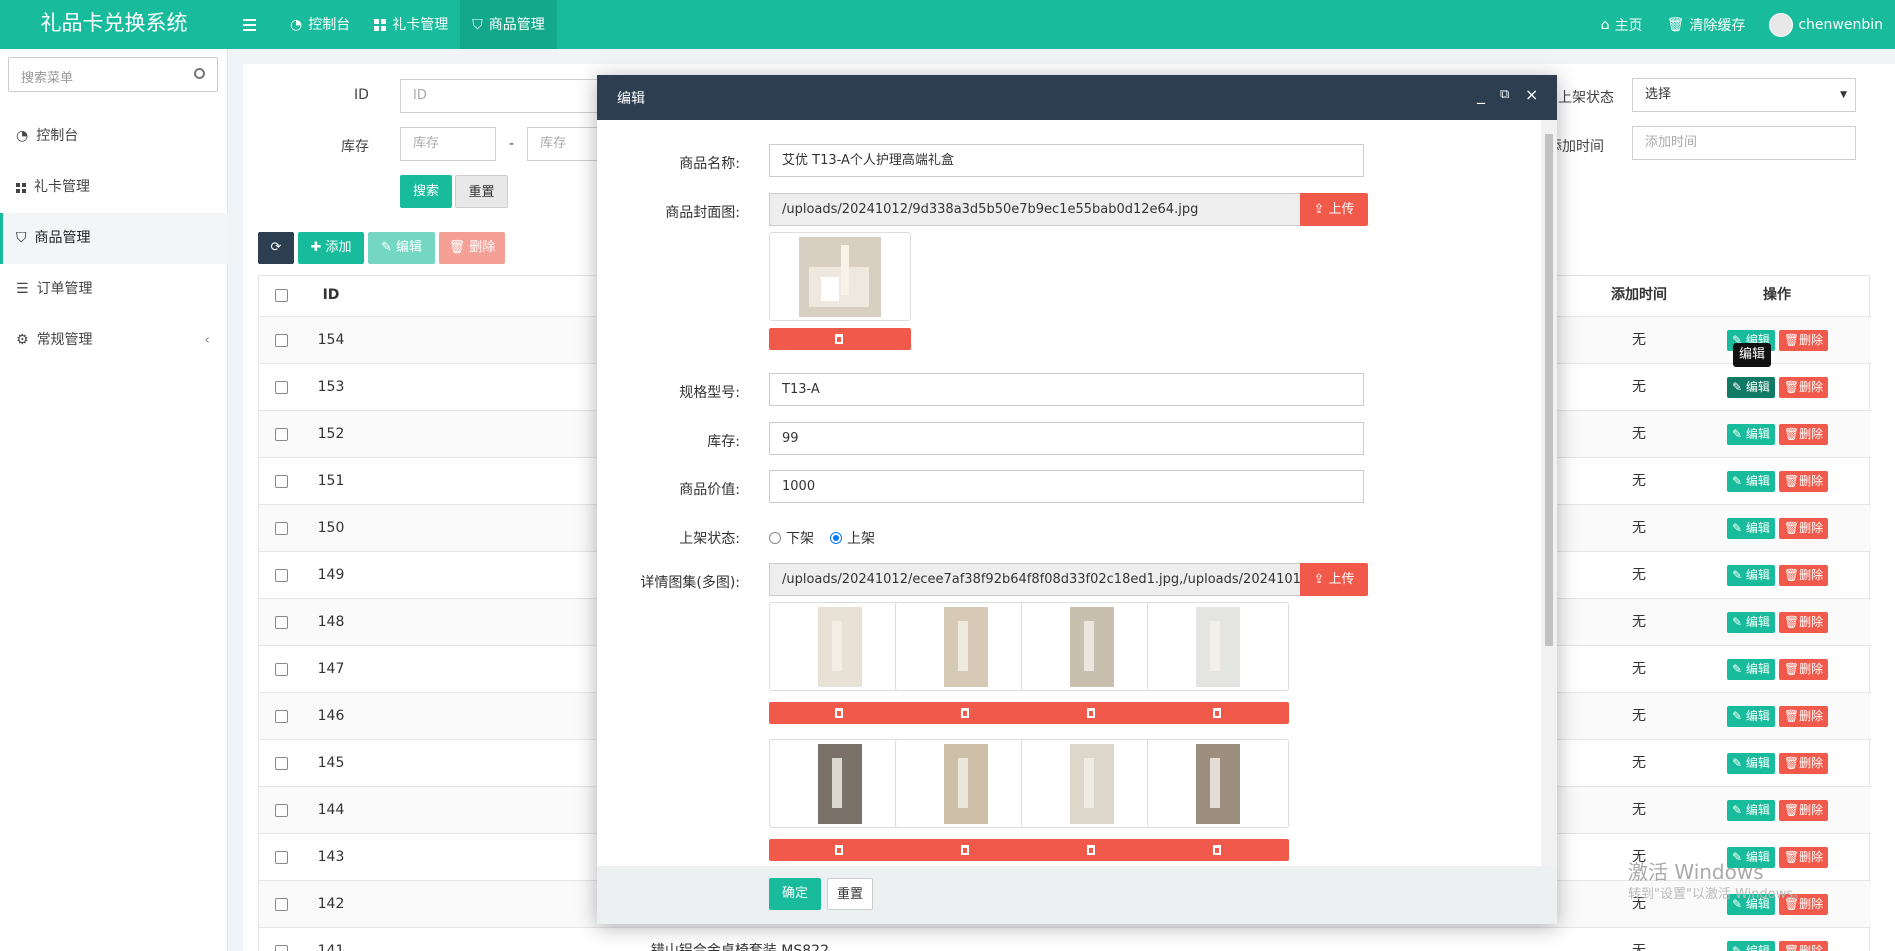 This screenshot has width=1895, height=951. I want to click on filter-status-select: 选择 ▼, so click(1744, 95).